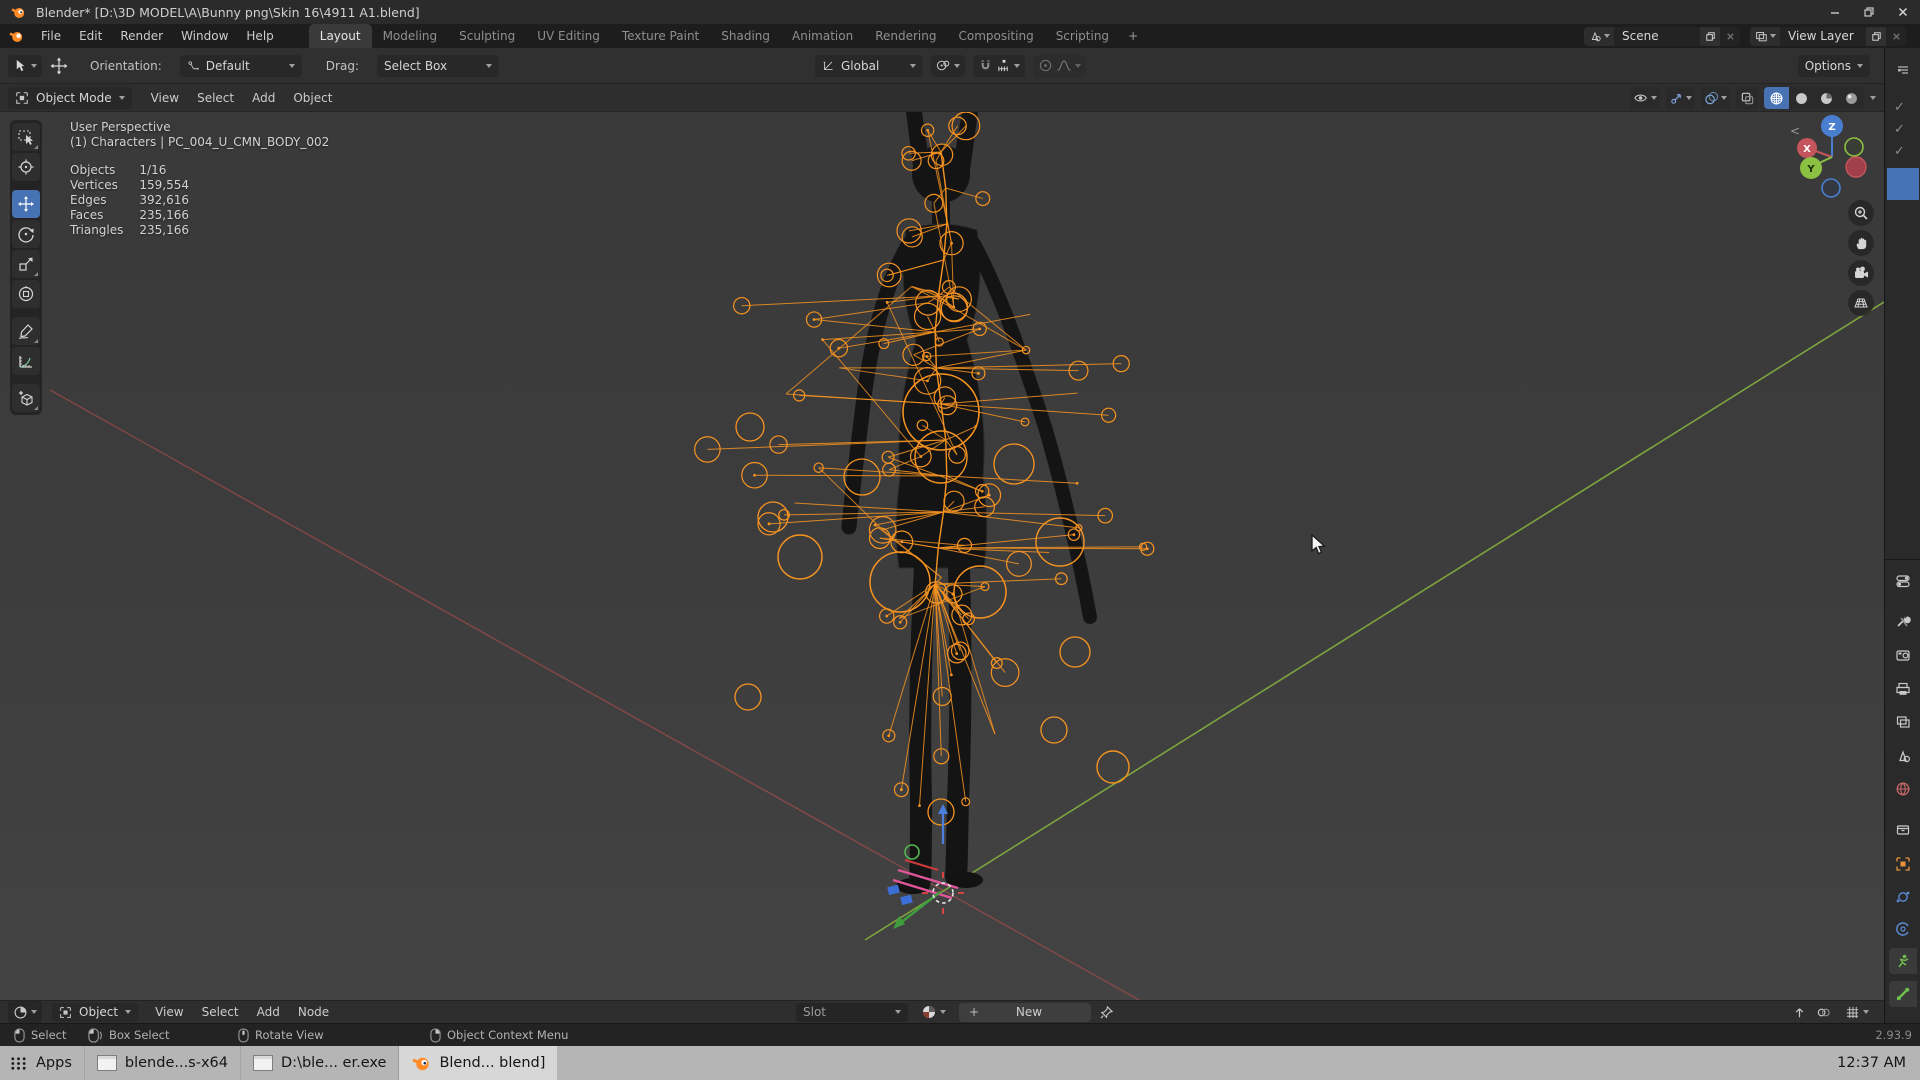 The image size is (1920, 1080). Describe the element at coordinates (1903, 829) in the screenshot. I see `tab-collection-properties` at that location.